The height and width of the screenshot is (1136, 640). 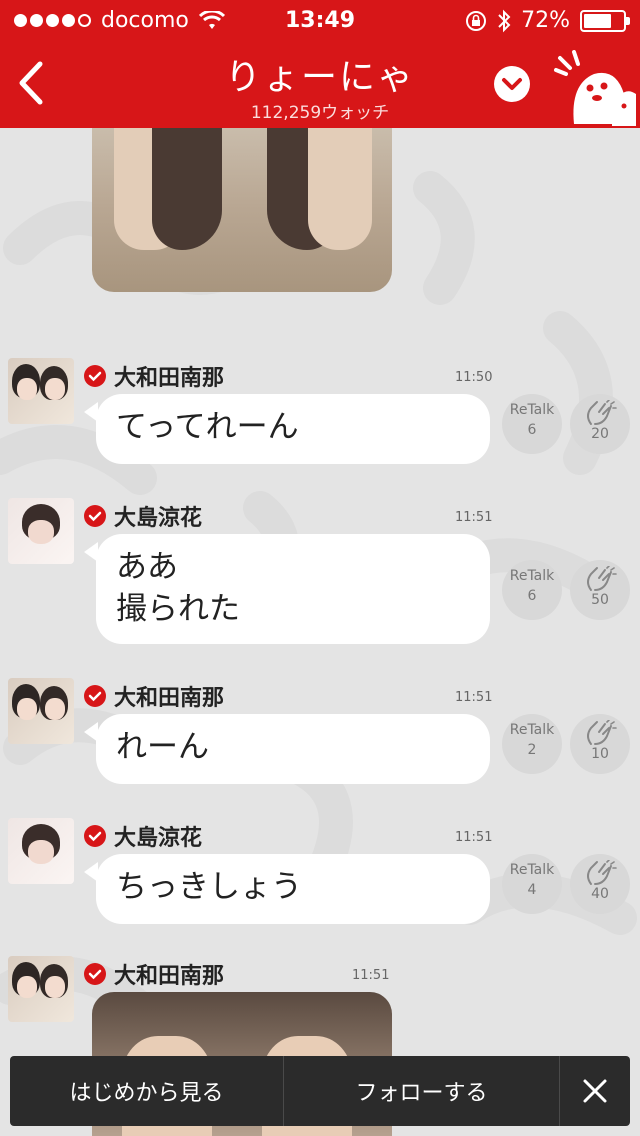 What do you see at coordinates (320, 20) in the screenshot?
I see `status-bar: docomo 13:49 72%` at bounding box center [320, 20].